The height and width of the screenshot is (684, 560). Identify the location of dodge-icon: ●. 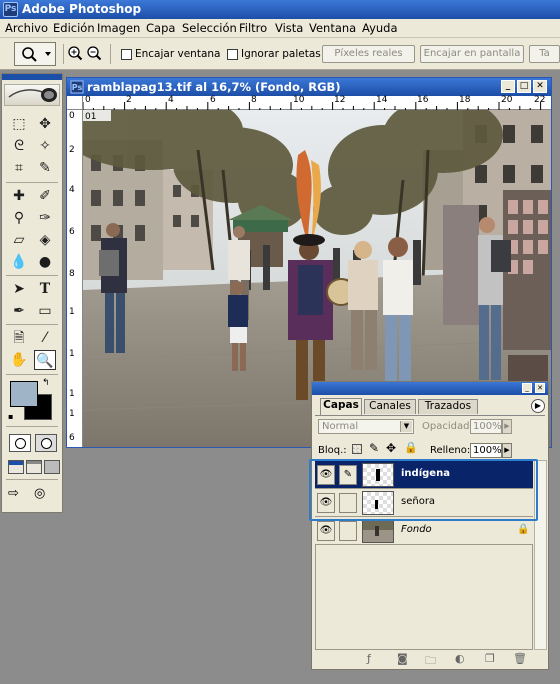
(45, 262).